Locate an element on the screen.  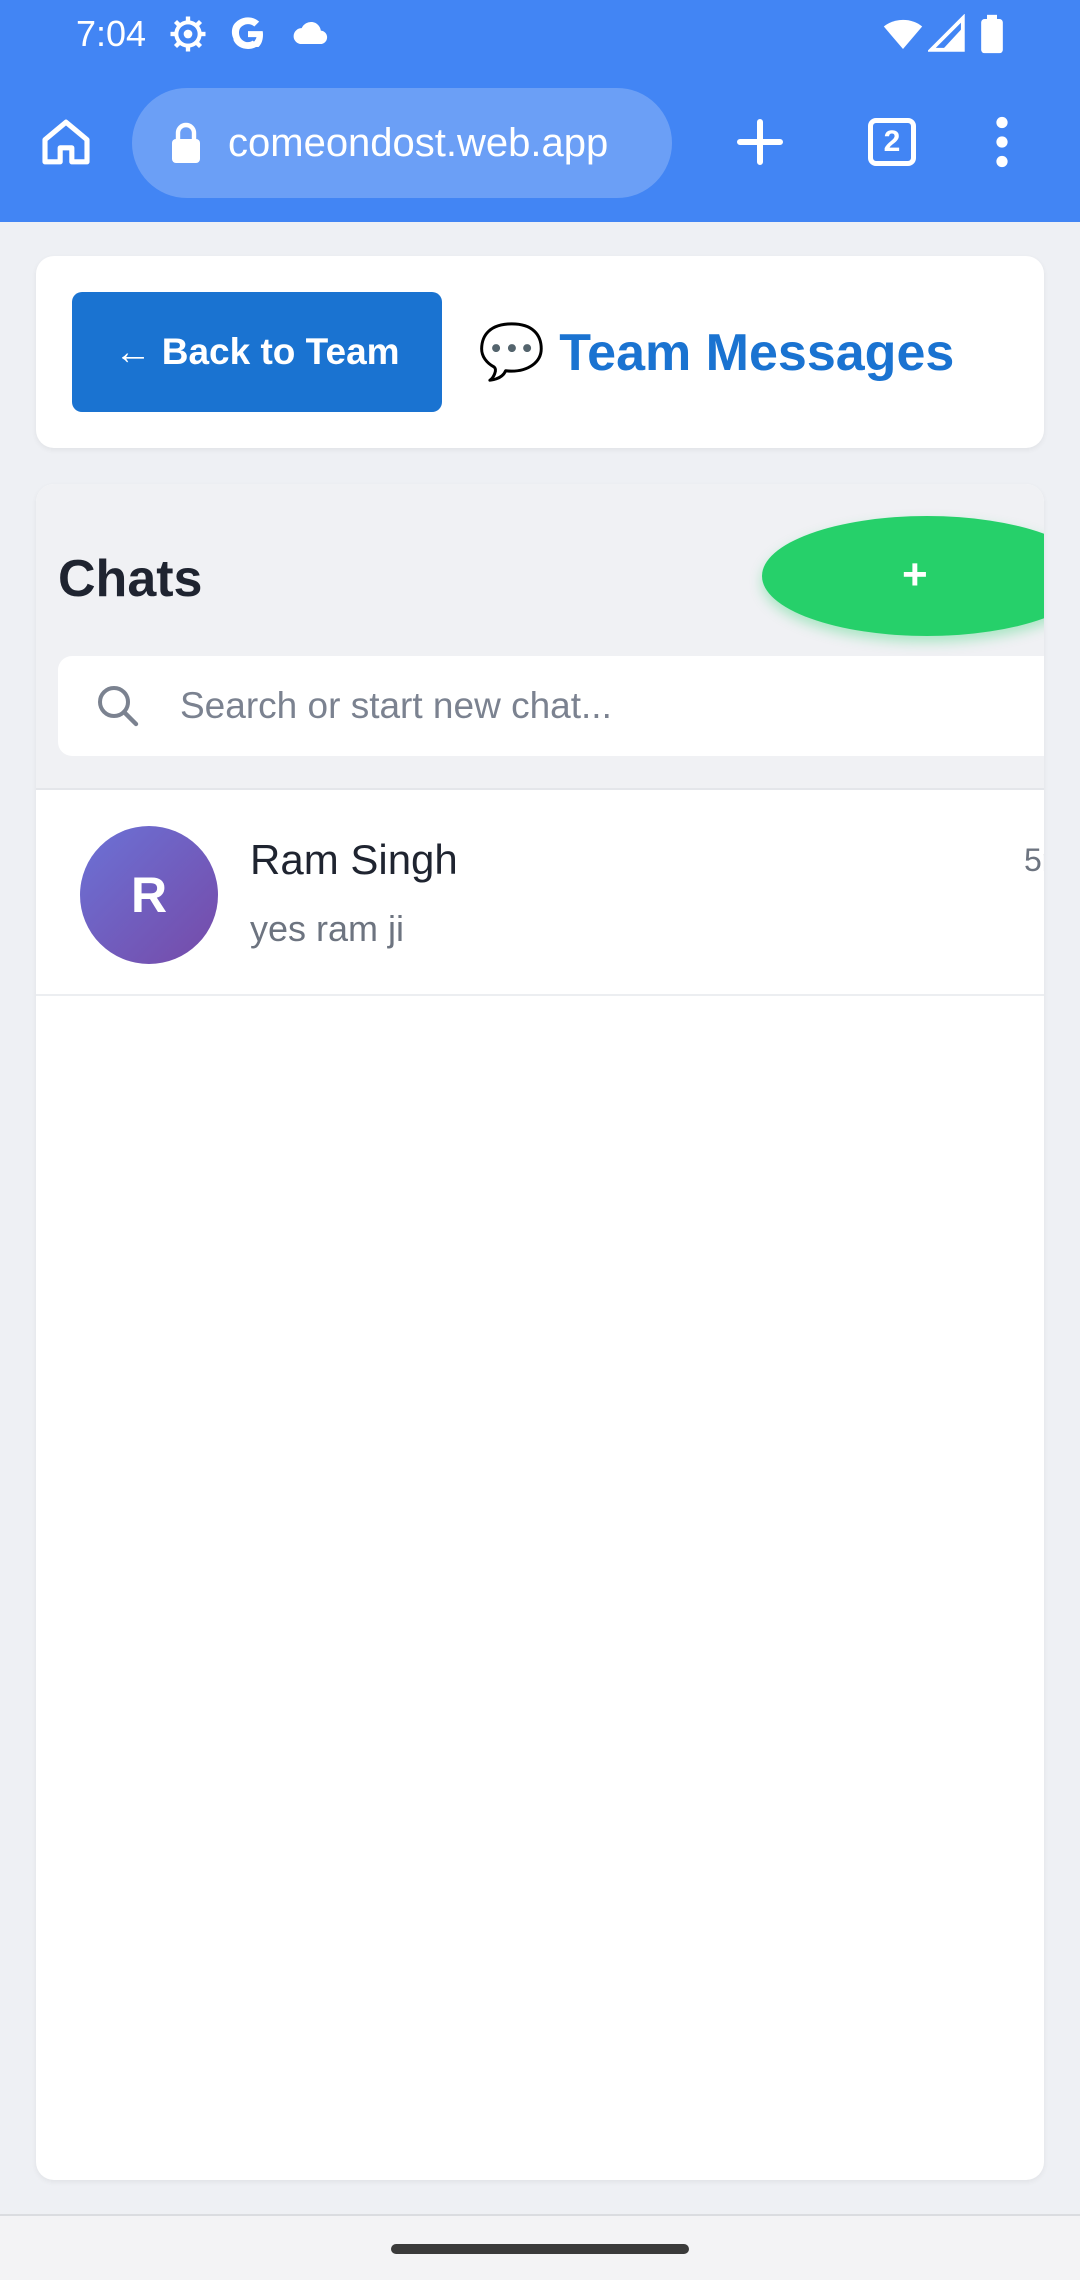
chats-title: Chats is located at coordinates (130, 579).